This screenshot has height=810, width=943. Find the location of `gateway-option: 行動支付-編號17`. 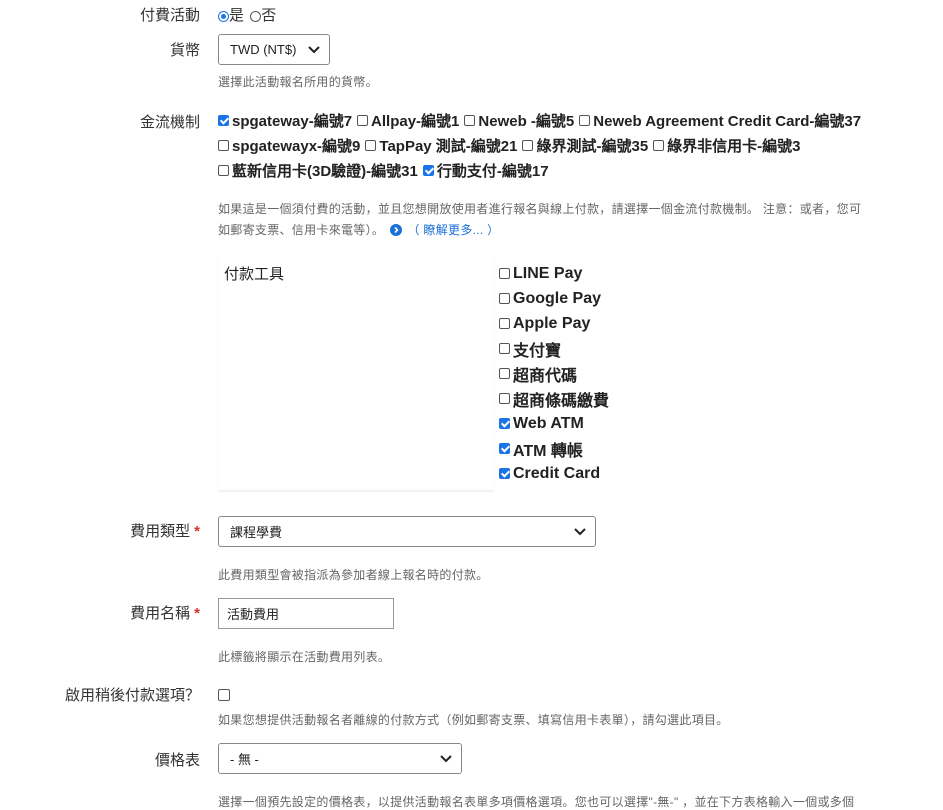

gateway-option: 行動支付-編號17 is located at coordinates (485, 170).